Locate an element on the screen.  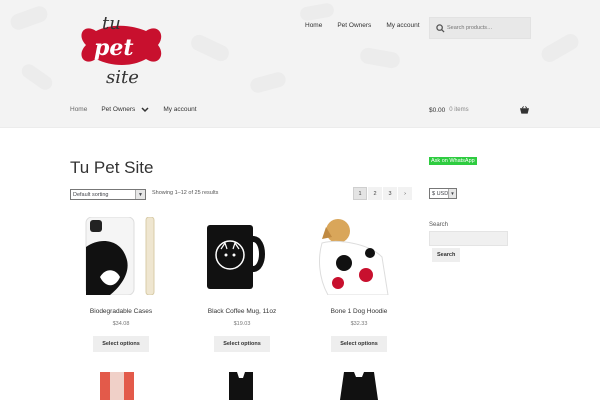
search-button: Search is located at coordinates (446, 255).